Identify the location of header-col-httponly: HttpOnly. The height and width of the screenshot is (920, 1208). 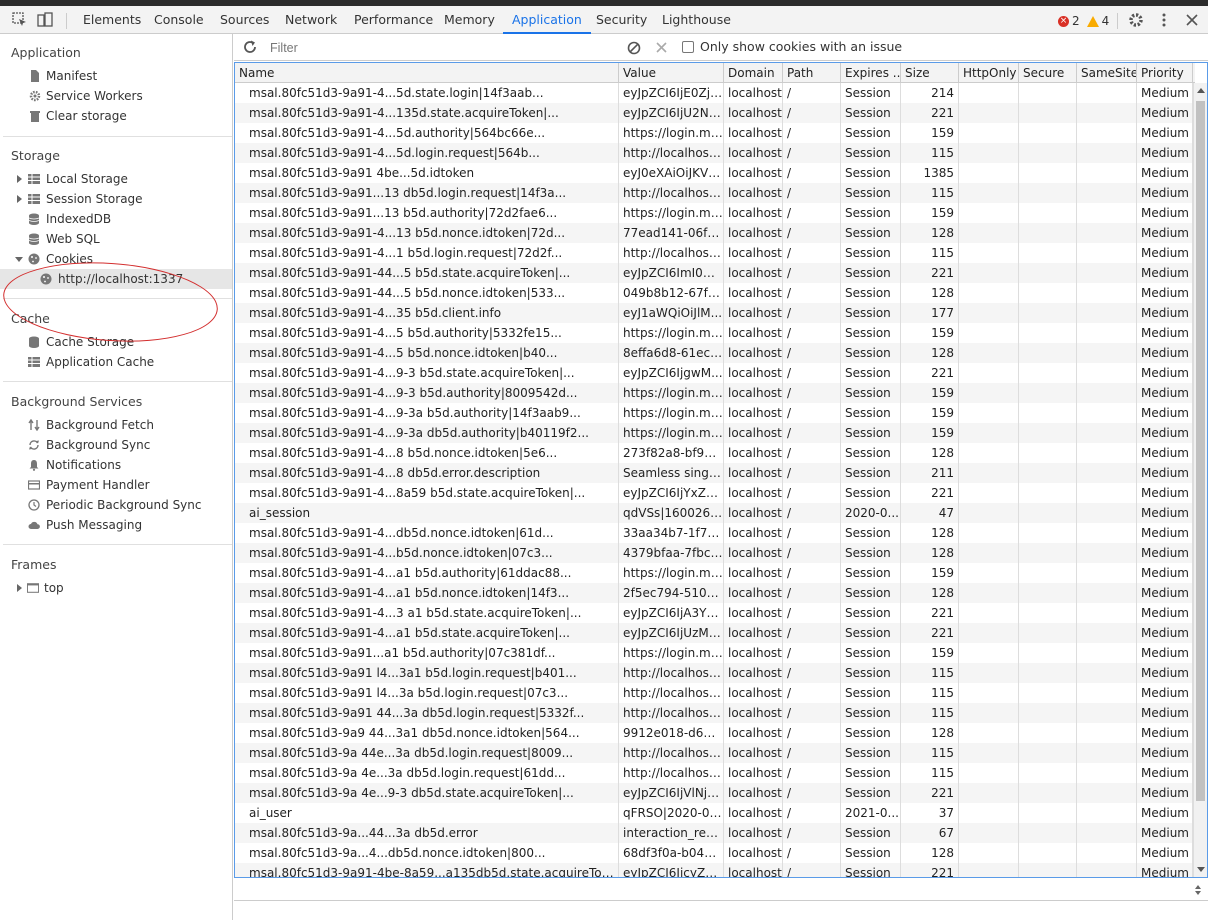
(989, 73).